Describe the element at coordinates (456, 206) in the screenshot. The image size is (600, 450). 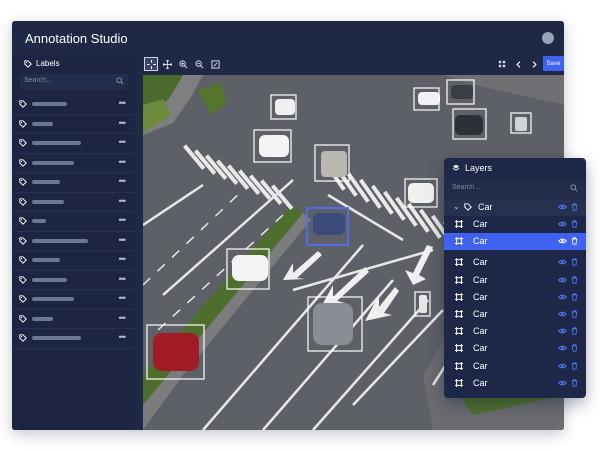
I see `chevron-down-icon: ⌄` at that location.